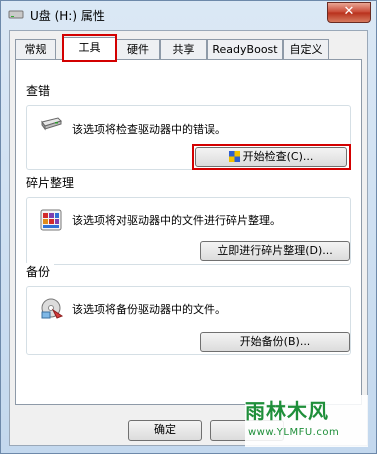 This screenshot has width=377, height=454. What do you see at coordinates (67, 16) in the screenshot?
I see `window-title: U盘 (H:) 属性` at bounding box center [67, 16].